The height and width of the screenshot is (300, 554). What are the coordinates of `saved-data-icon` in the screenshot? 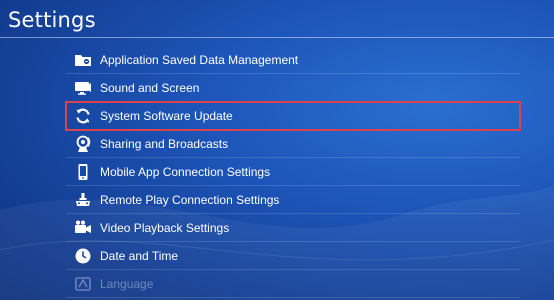 It's located at (83, 60).